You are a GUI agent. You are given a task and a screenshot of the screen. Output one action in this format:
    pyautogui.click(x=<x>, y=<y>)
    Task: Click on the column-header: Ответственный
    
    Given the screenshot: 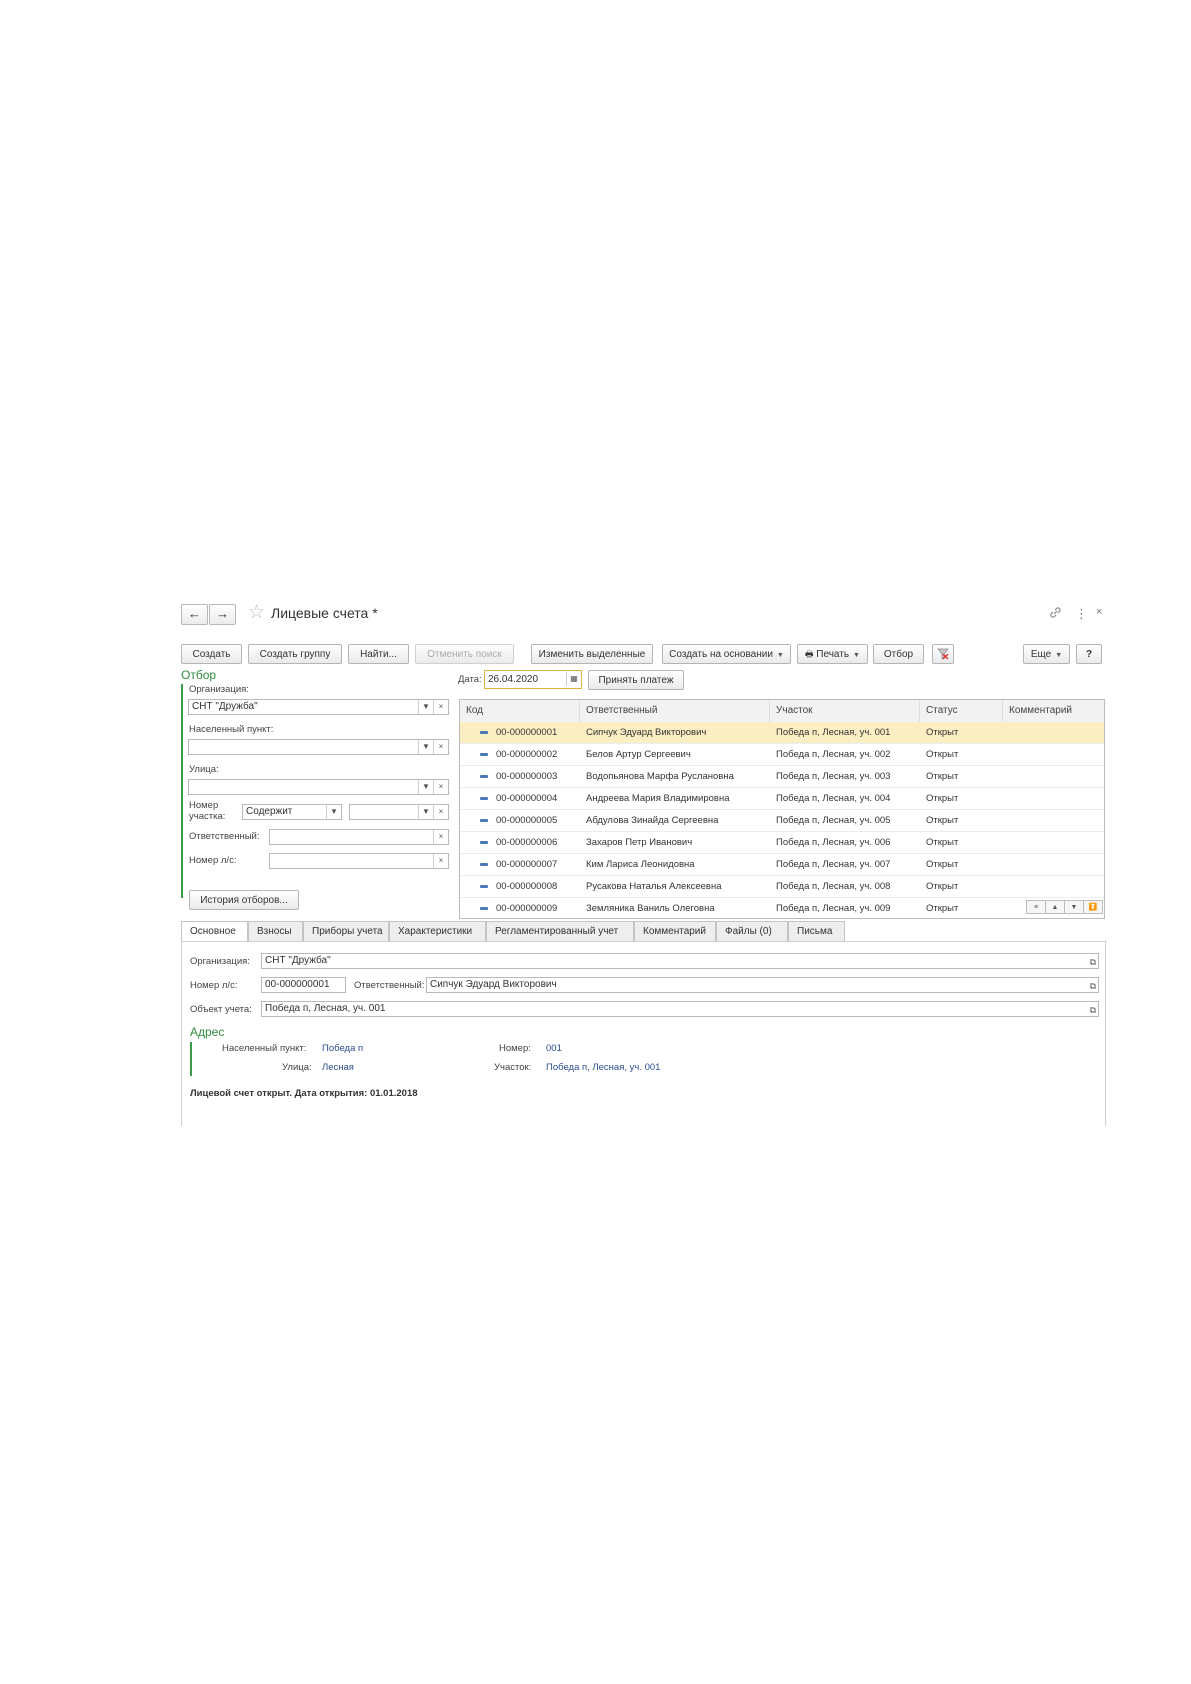 What is the action you would take?
    pyautogui.click(x=675, y=711)
    